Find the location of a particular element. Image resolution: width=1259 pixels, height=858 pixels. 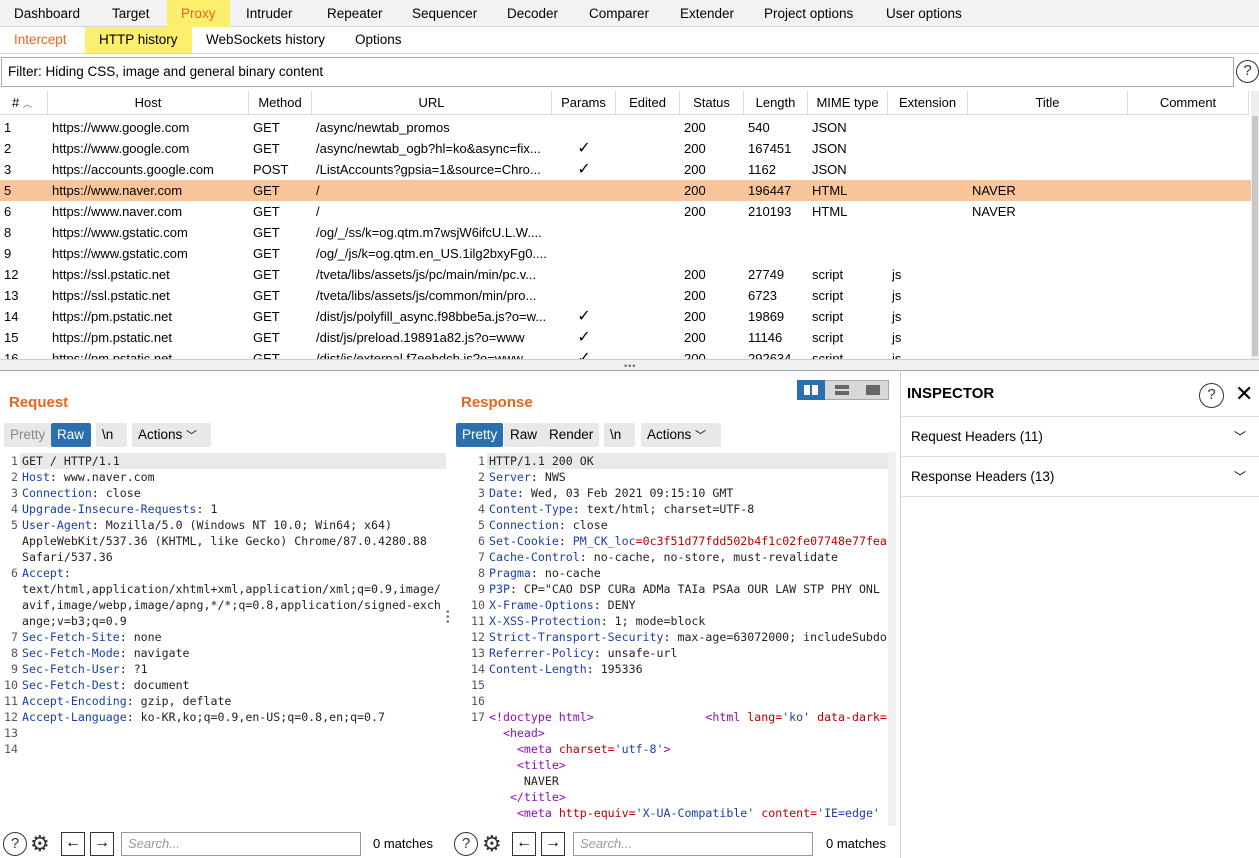

tab-intruder: Intruder is located at coordinates (269, 13).